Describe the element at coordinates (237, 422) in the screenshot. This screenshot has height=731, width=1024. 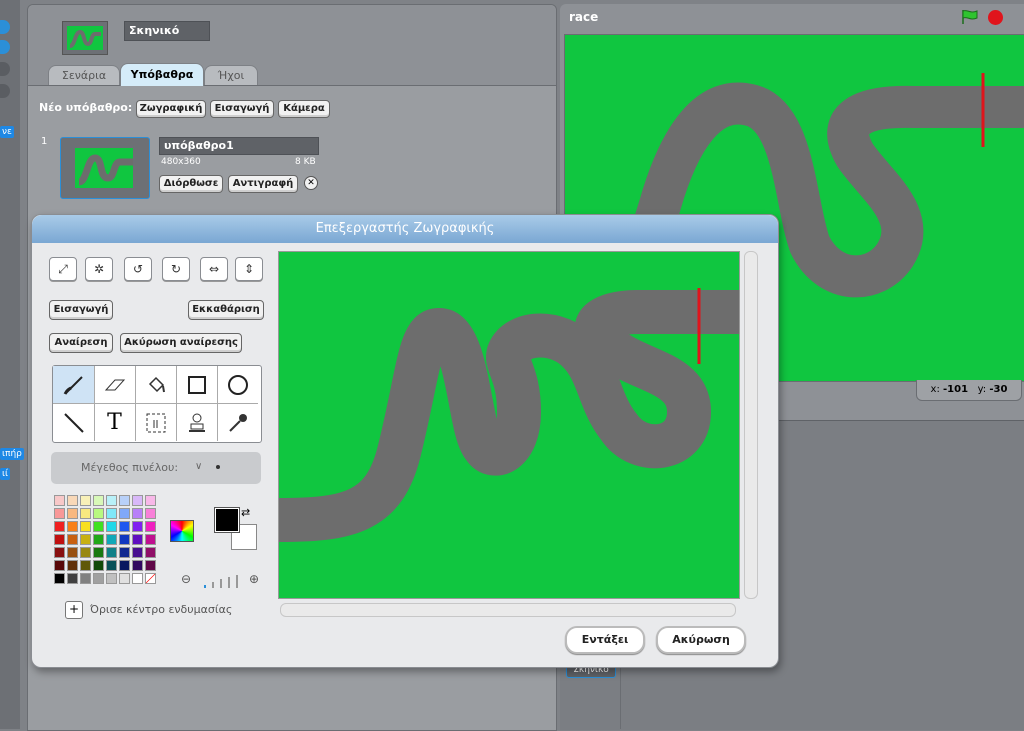
I see `eyedropper-icon` at that location.